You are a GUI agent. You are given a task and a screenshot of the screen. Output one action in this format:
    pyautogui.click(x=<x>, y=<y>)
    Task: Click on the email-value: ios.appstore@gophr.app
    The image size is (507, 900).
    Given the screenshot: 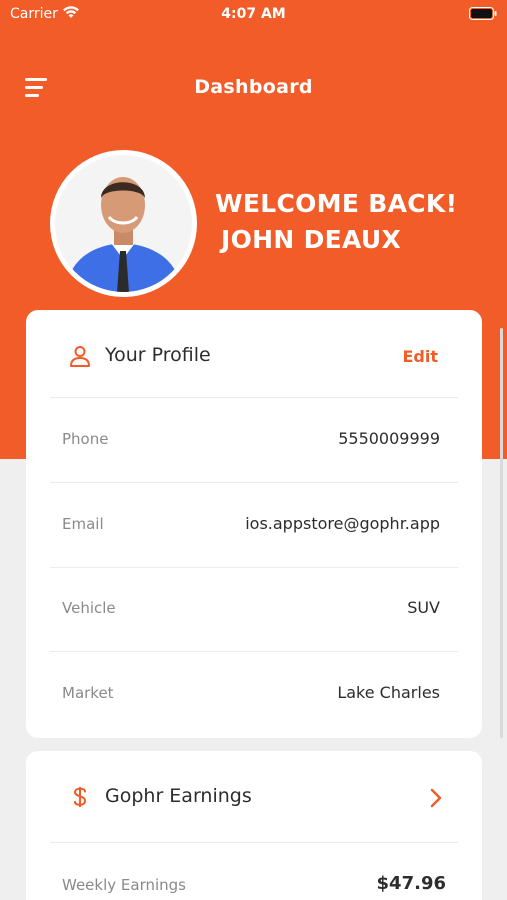 What is the action you would take?
    pyautogui.click(x=342, y=523)
    